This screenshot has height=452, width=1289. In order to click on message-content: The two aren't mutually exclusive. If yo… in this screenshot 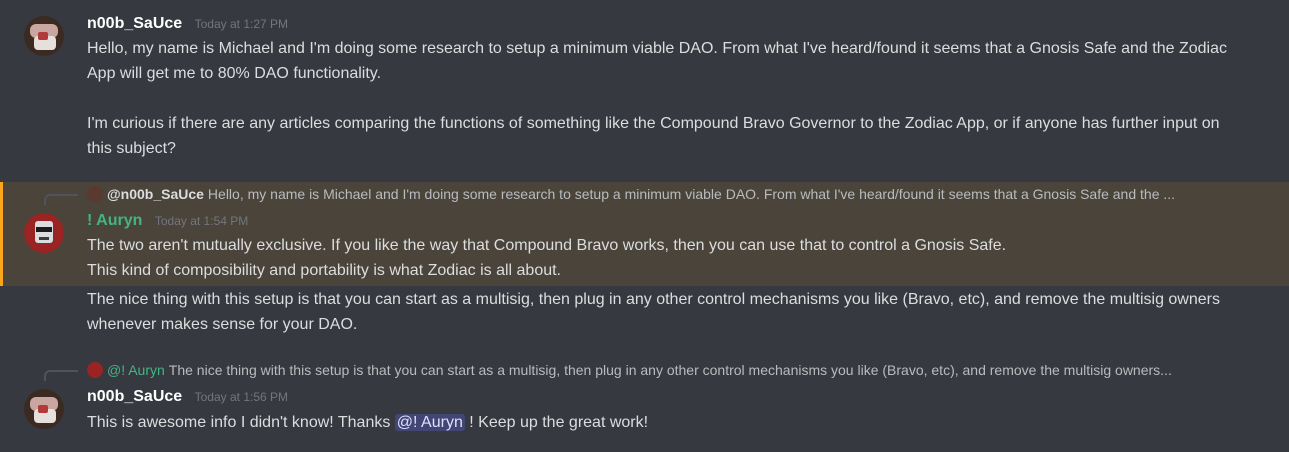, I will do `click(662, 258)`.